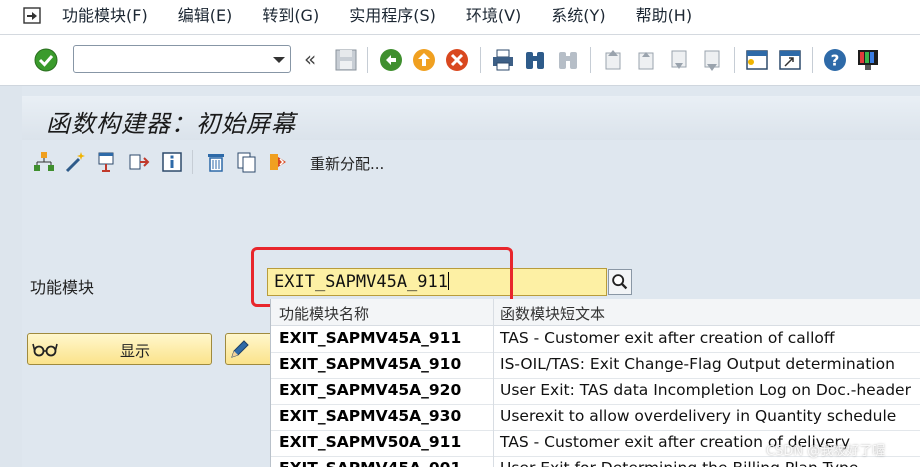 This screenshot has width=920, height=467. I want to click on back-icon, so click(391, 60).